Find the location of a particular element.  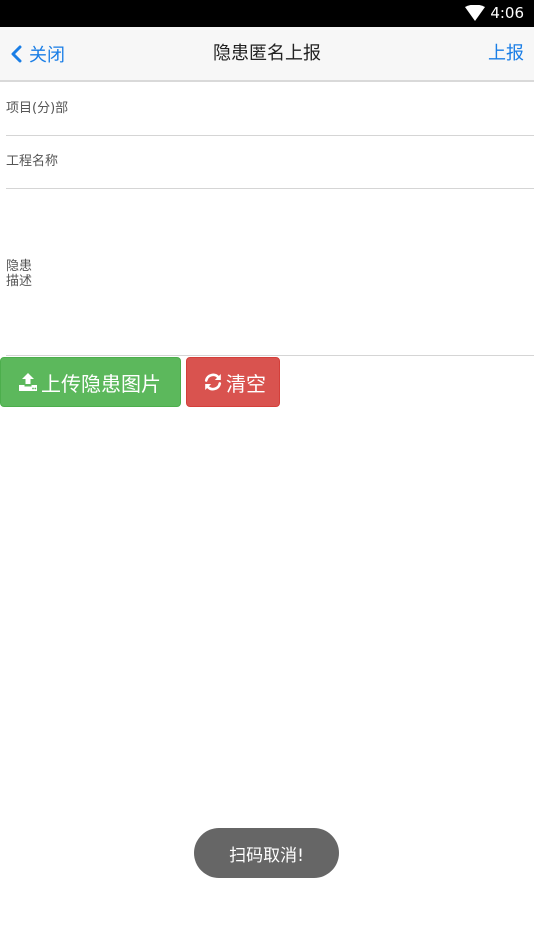

upload-image-label: 上传隐患图片 is located at coordinates (101, 383).